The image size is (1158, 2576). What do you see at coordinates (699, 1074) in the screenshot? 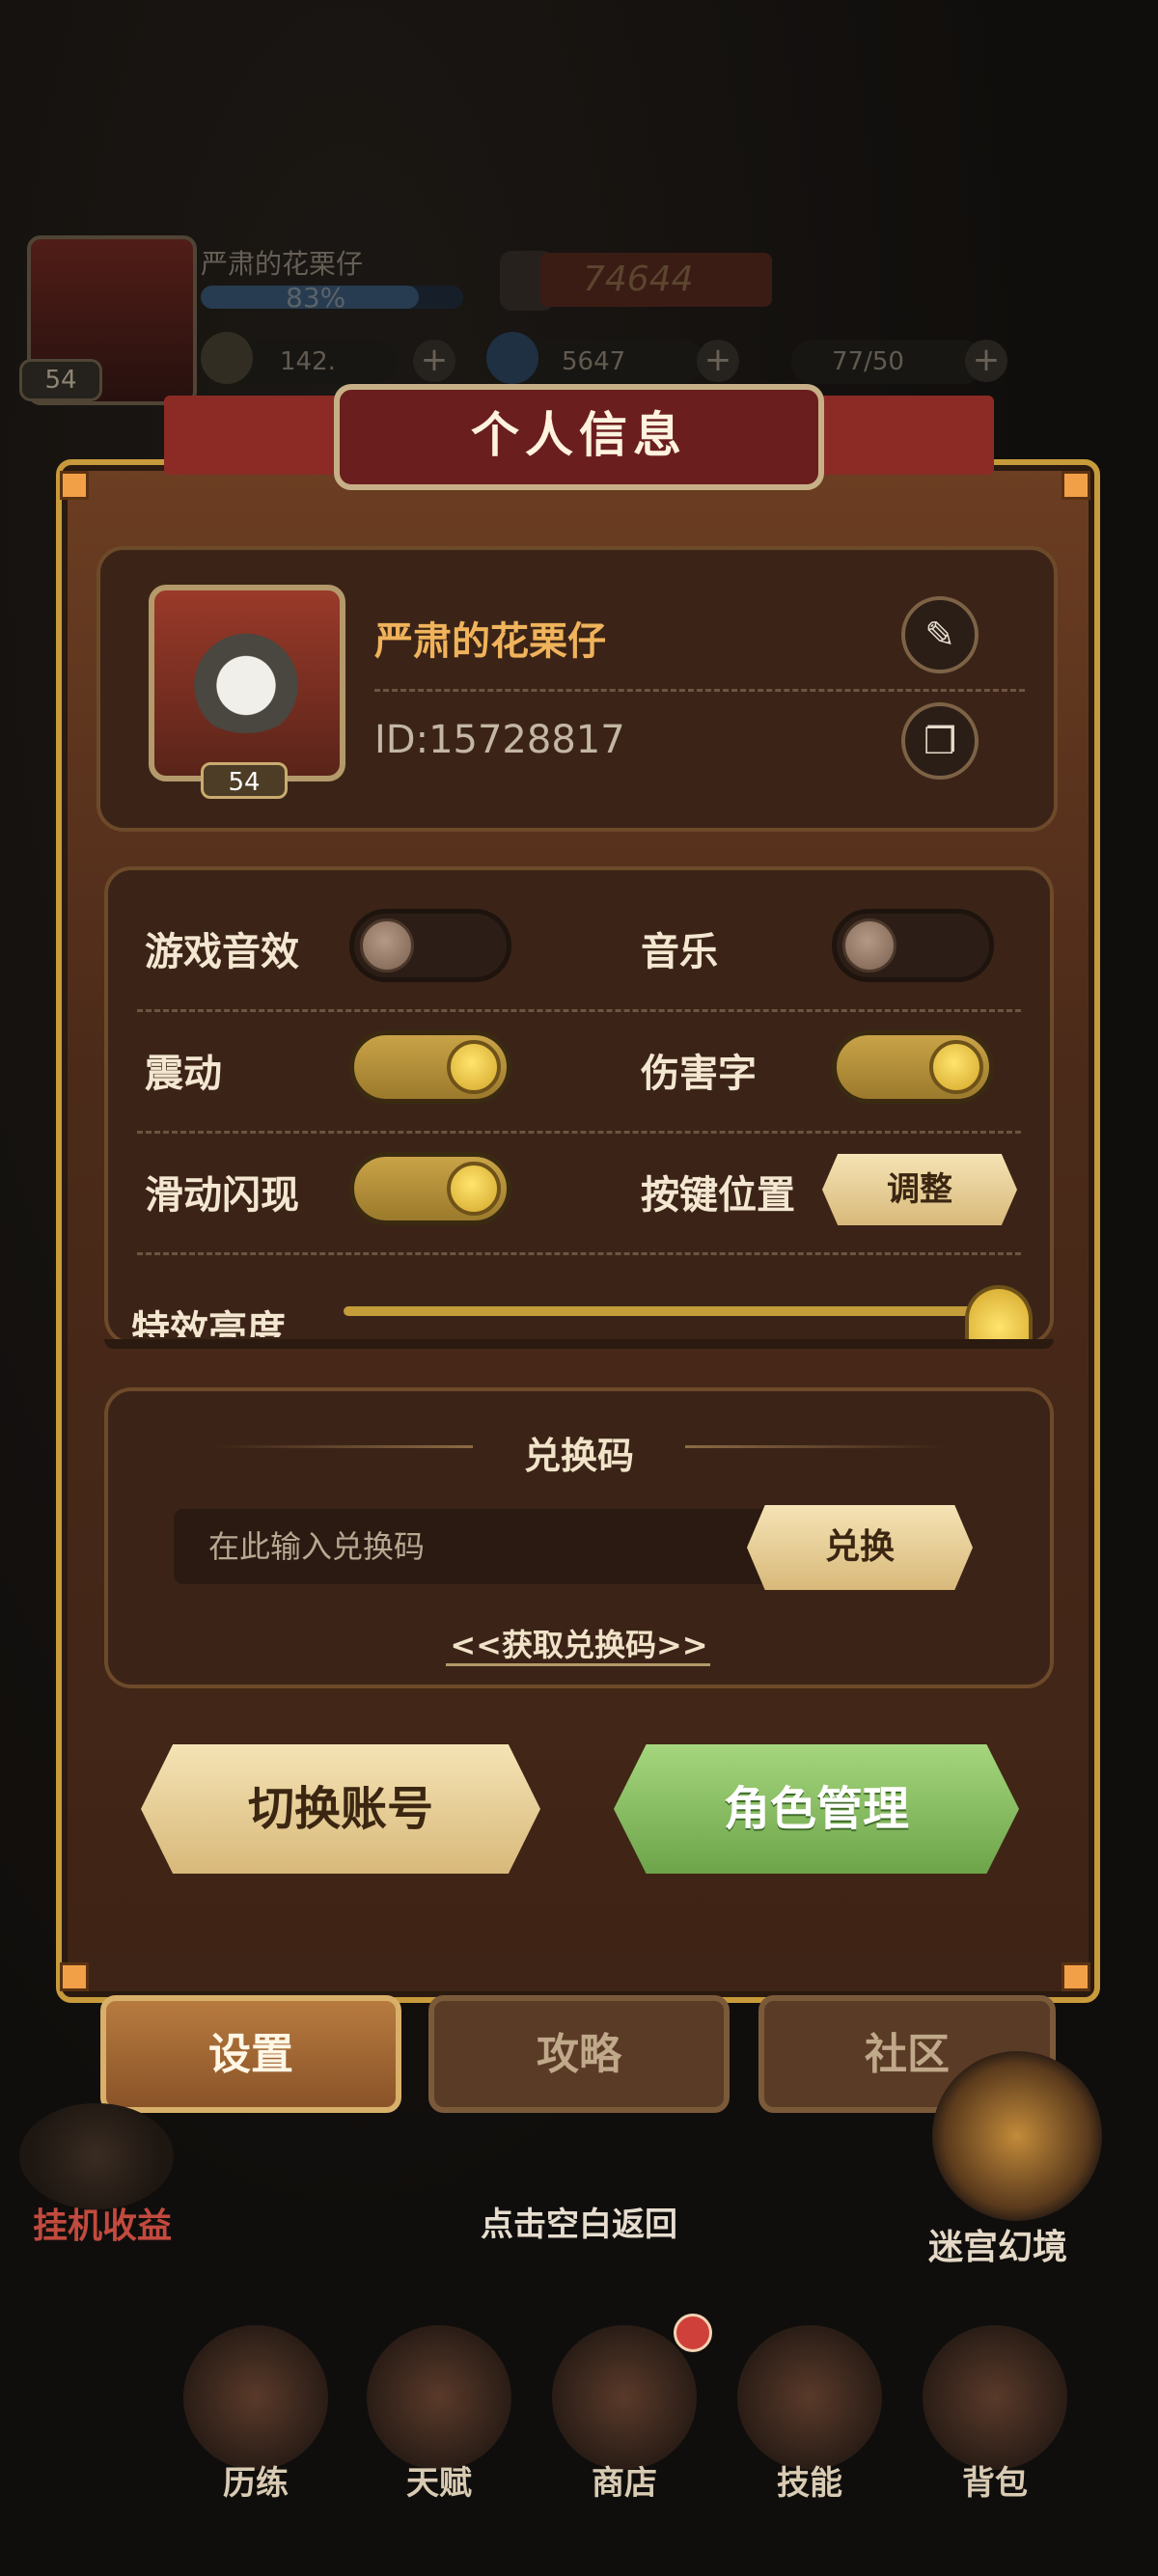
I see `setting-label-damage-text: 伤害字` at bounding box center [699, 1074].